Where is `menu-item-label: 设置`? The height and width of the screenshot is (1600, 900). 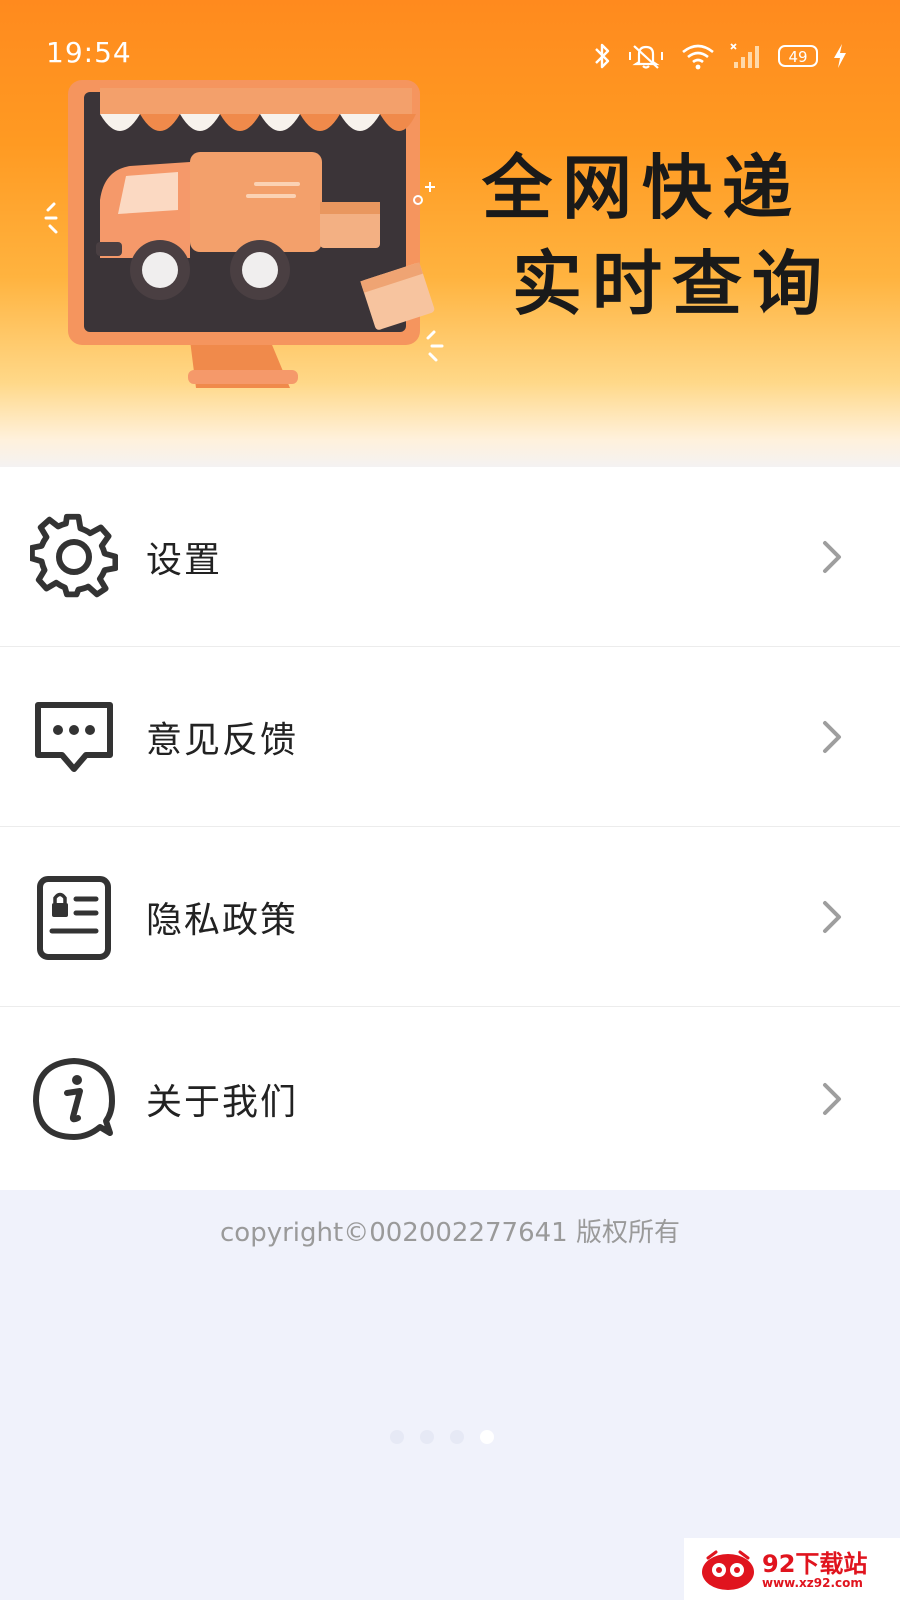
menu-item-label: 设置 is located at coordinates (184, 560).